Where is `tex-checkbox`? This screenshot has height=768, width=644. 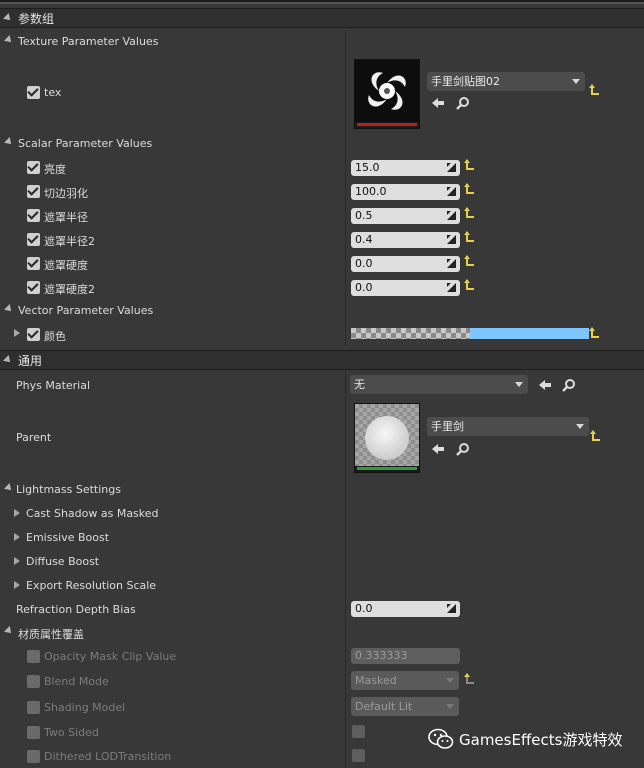
tex-checkbox is located at coordinates (33, 92).